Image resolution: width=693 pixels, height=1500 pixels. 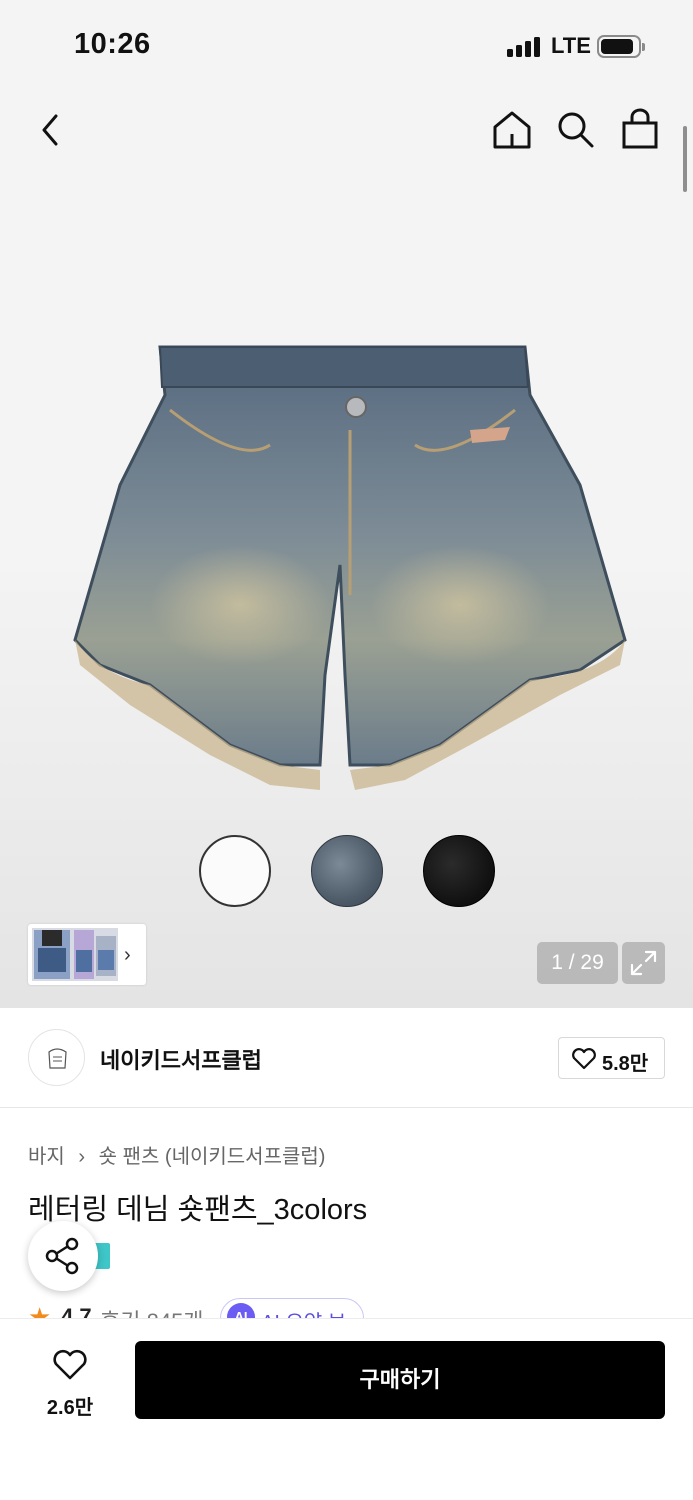 I want to click on breadcrumb: 바지 › 숏 팬츠 (네이키드서프클럽), so click(x=176, y=1154).